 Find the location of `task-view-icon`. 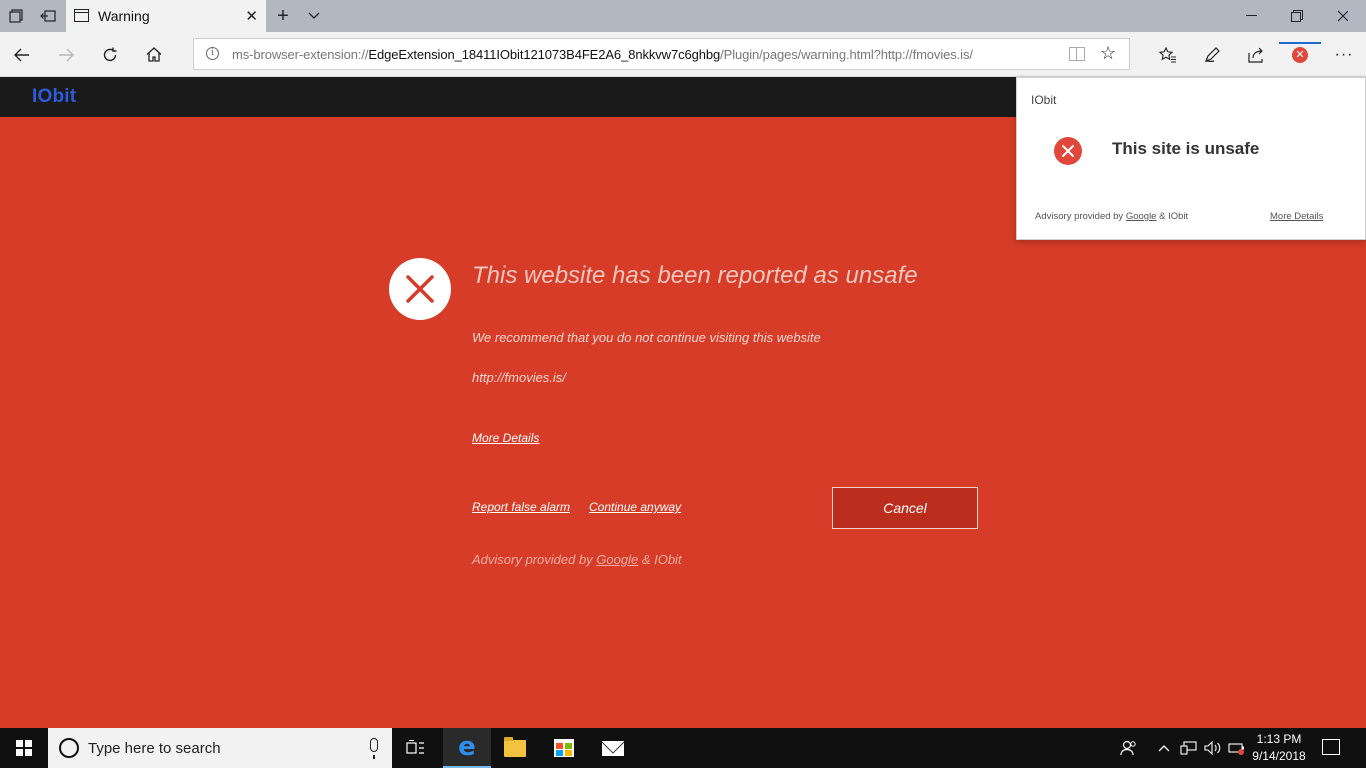

task-view-icon is located at coordinates (416, 748).